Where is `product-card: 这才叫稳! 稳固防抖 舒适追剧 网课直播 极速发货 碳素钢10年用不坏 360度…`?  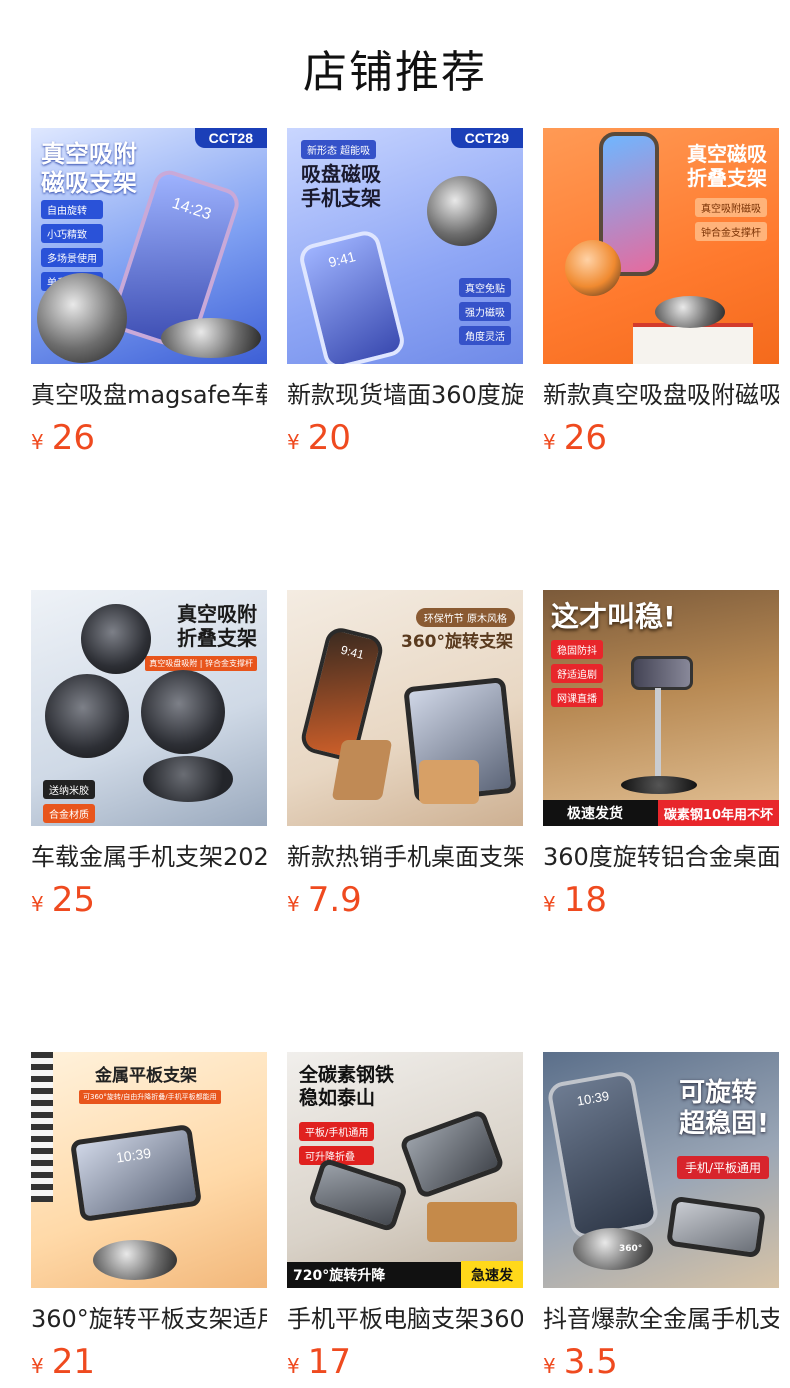 product-card: 这才叫稳! 稳固防抖 舒适追剧 网课直播 极速发货 碳素钢10年用不坏 360度… is located at coordinates (661, 755).